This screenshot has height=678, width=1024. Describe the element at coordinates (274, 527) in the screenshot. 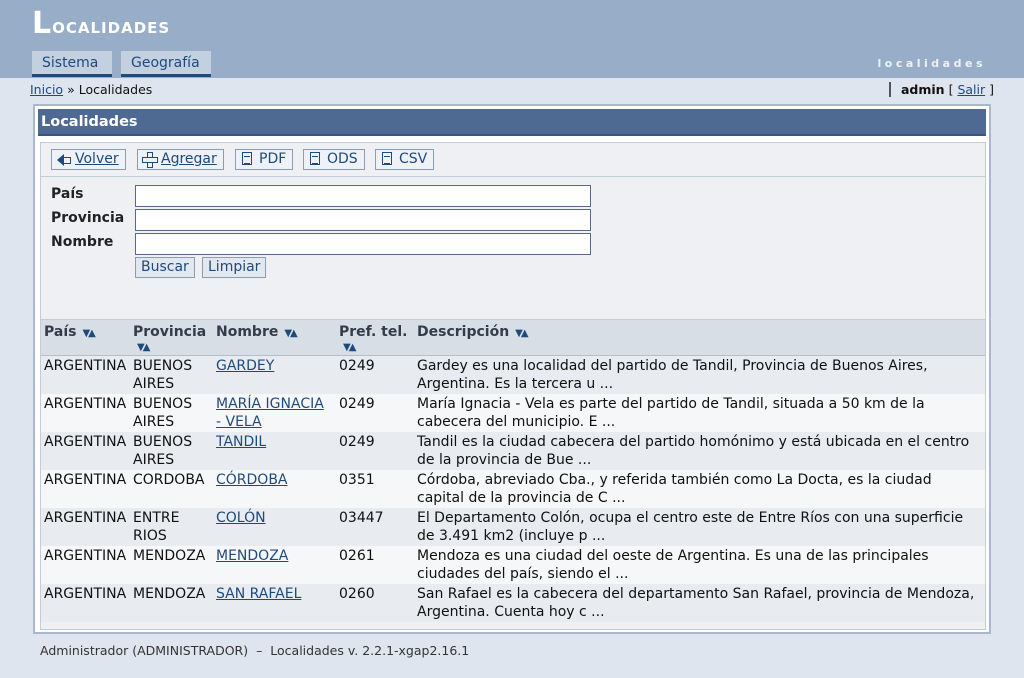

I see `cell-name: COLÓN` at that location.